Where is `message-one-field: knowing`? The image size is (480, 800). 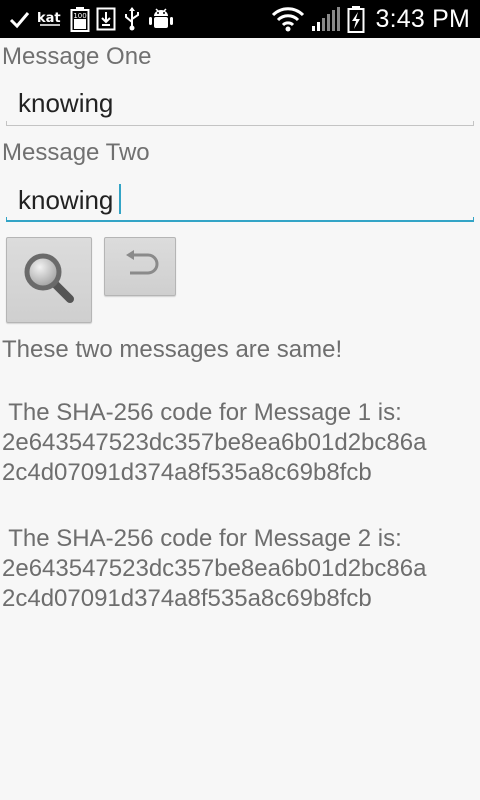
message-one-field: knowing is located at coordinates (240, 104).